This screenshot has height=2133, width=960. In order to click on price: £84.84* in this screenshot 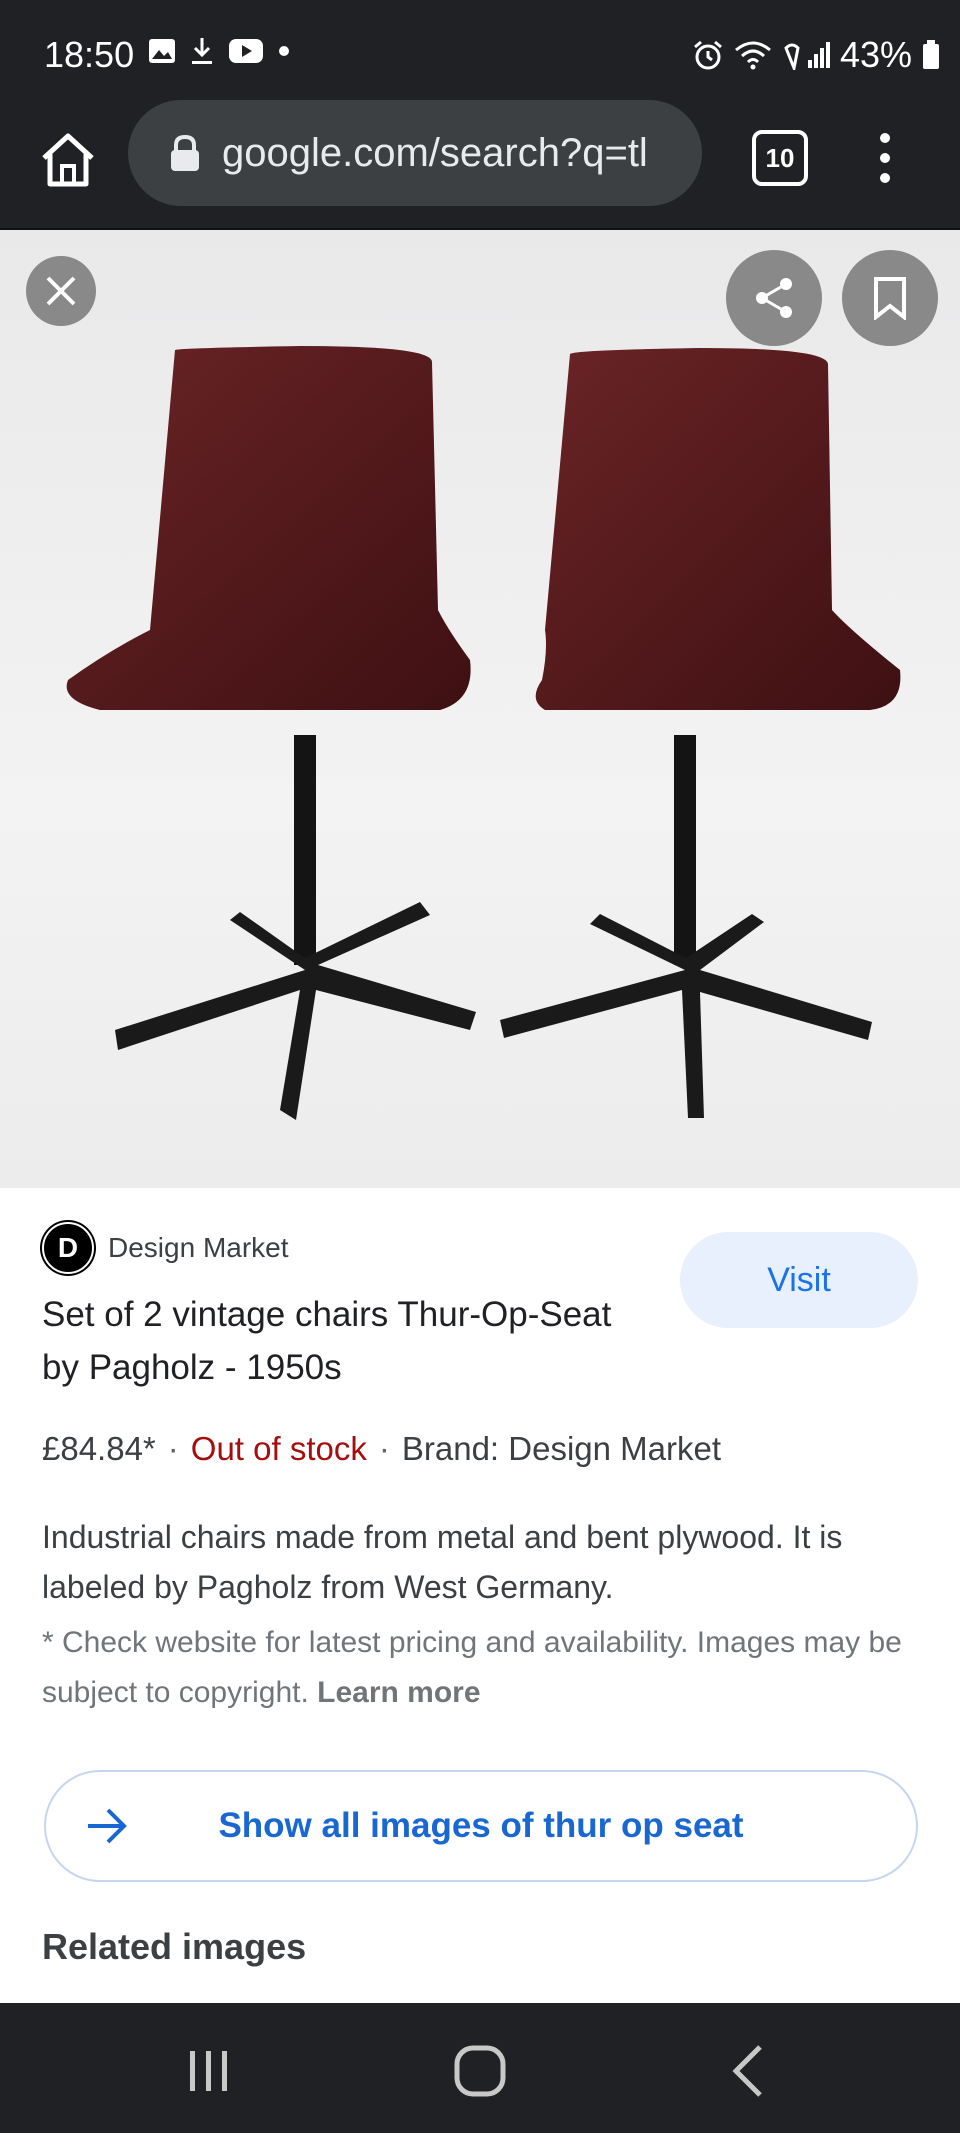, I will do `click(99, 1448)`.